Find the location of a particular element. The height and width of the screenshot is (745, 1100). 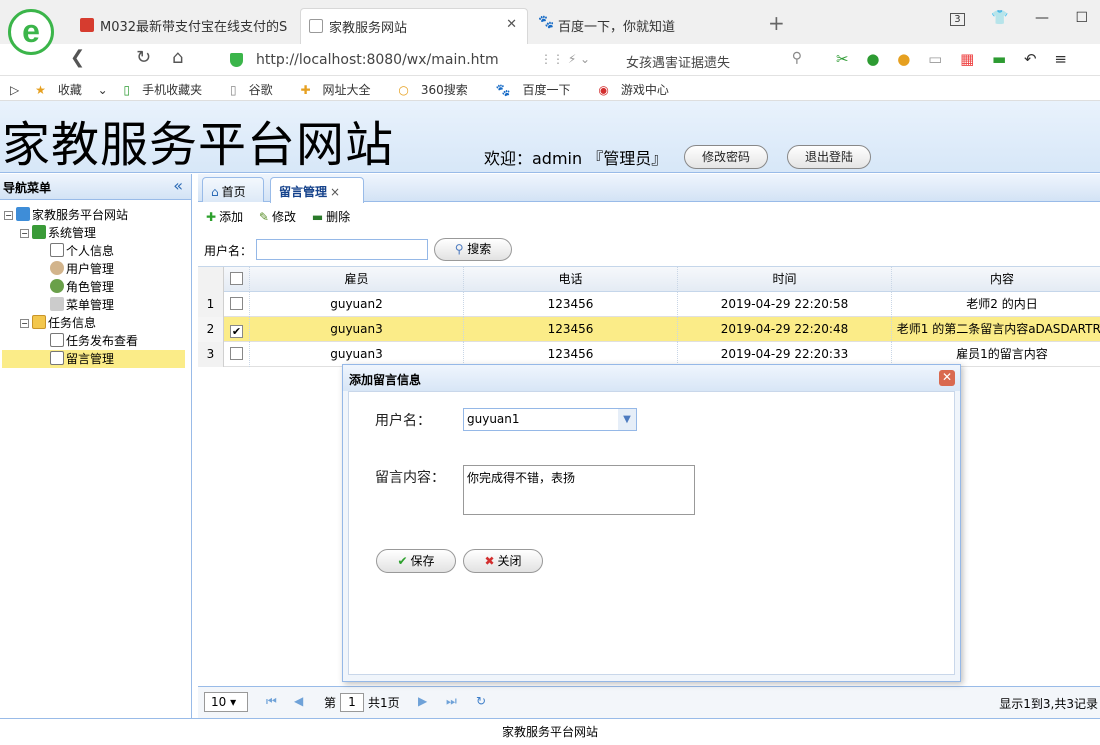

browser-tab-2-active: 家教服务网站 ✕ is located at coordinates (414, 26).